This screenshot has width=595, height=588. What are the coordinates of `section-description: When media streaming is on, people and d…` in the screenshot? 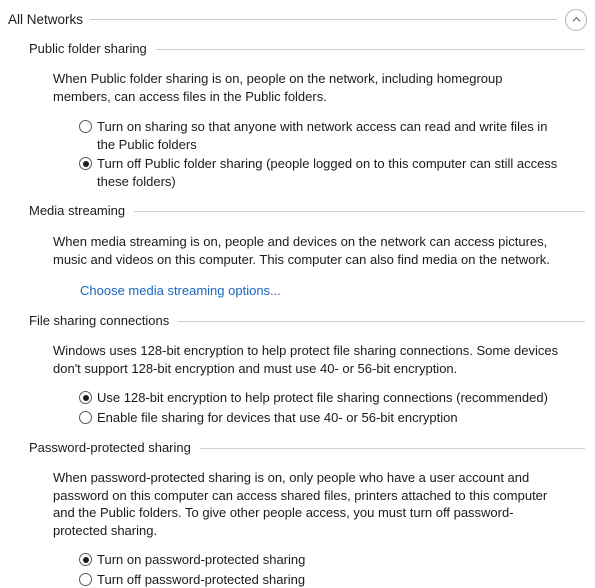 It's located at (307, 250).